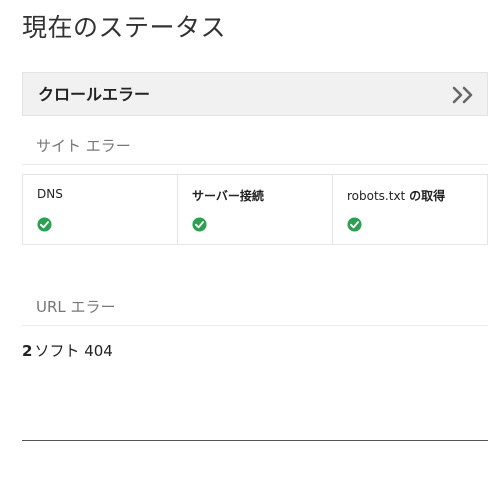 This screenshot has height=477, width=500. What do you see at coordinates (83, 146) in the screenshot?
I see `site-errors-section-label: サイト エラー` at bounding box center [83, 146].